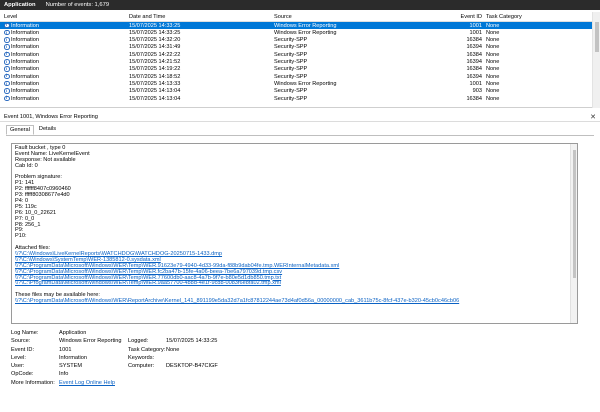 The image size is (600, 412). I want to click on row-date: 15/07/2025 14:21:52, so click(155, 62).